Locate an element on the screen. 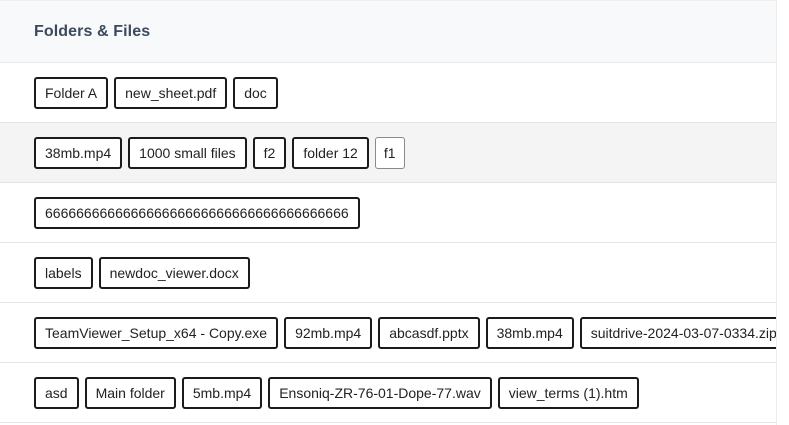 Image resolution: width=789 pixels, height=425 pixels. folder-chip-labels: labels is located at coordinates (63, 272).